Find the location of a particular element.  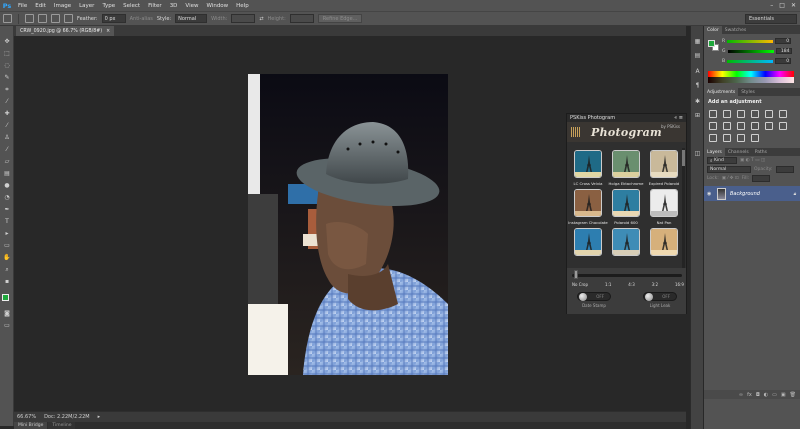

selective-color-icon is located at coordinates (741, 138).